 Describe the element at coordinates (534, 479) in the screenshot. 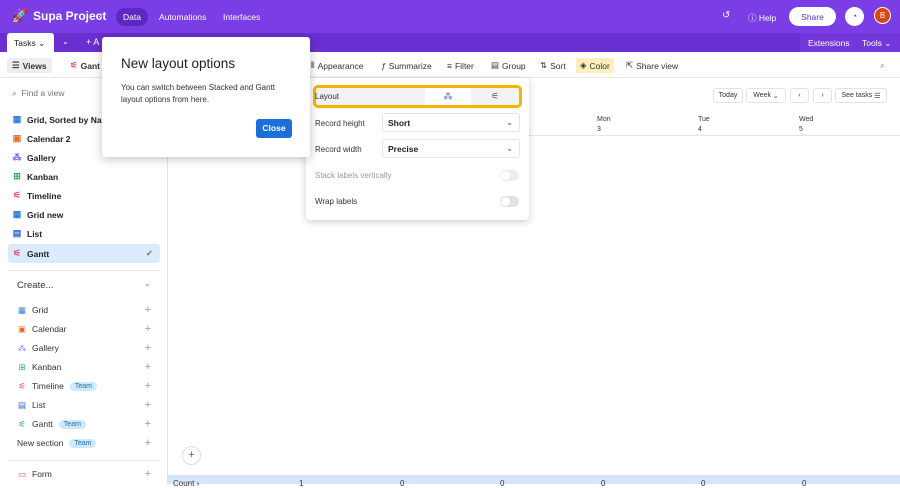

I see `summary-row` at that location.